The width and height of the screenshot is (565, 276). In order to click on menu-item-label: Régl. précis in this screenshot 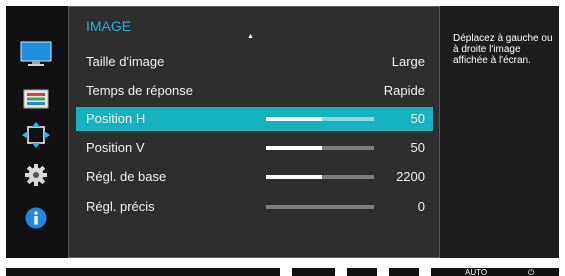, I will do `click(120, 206)`.